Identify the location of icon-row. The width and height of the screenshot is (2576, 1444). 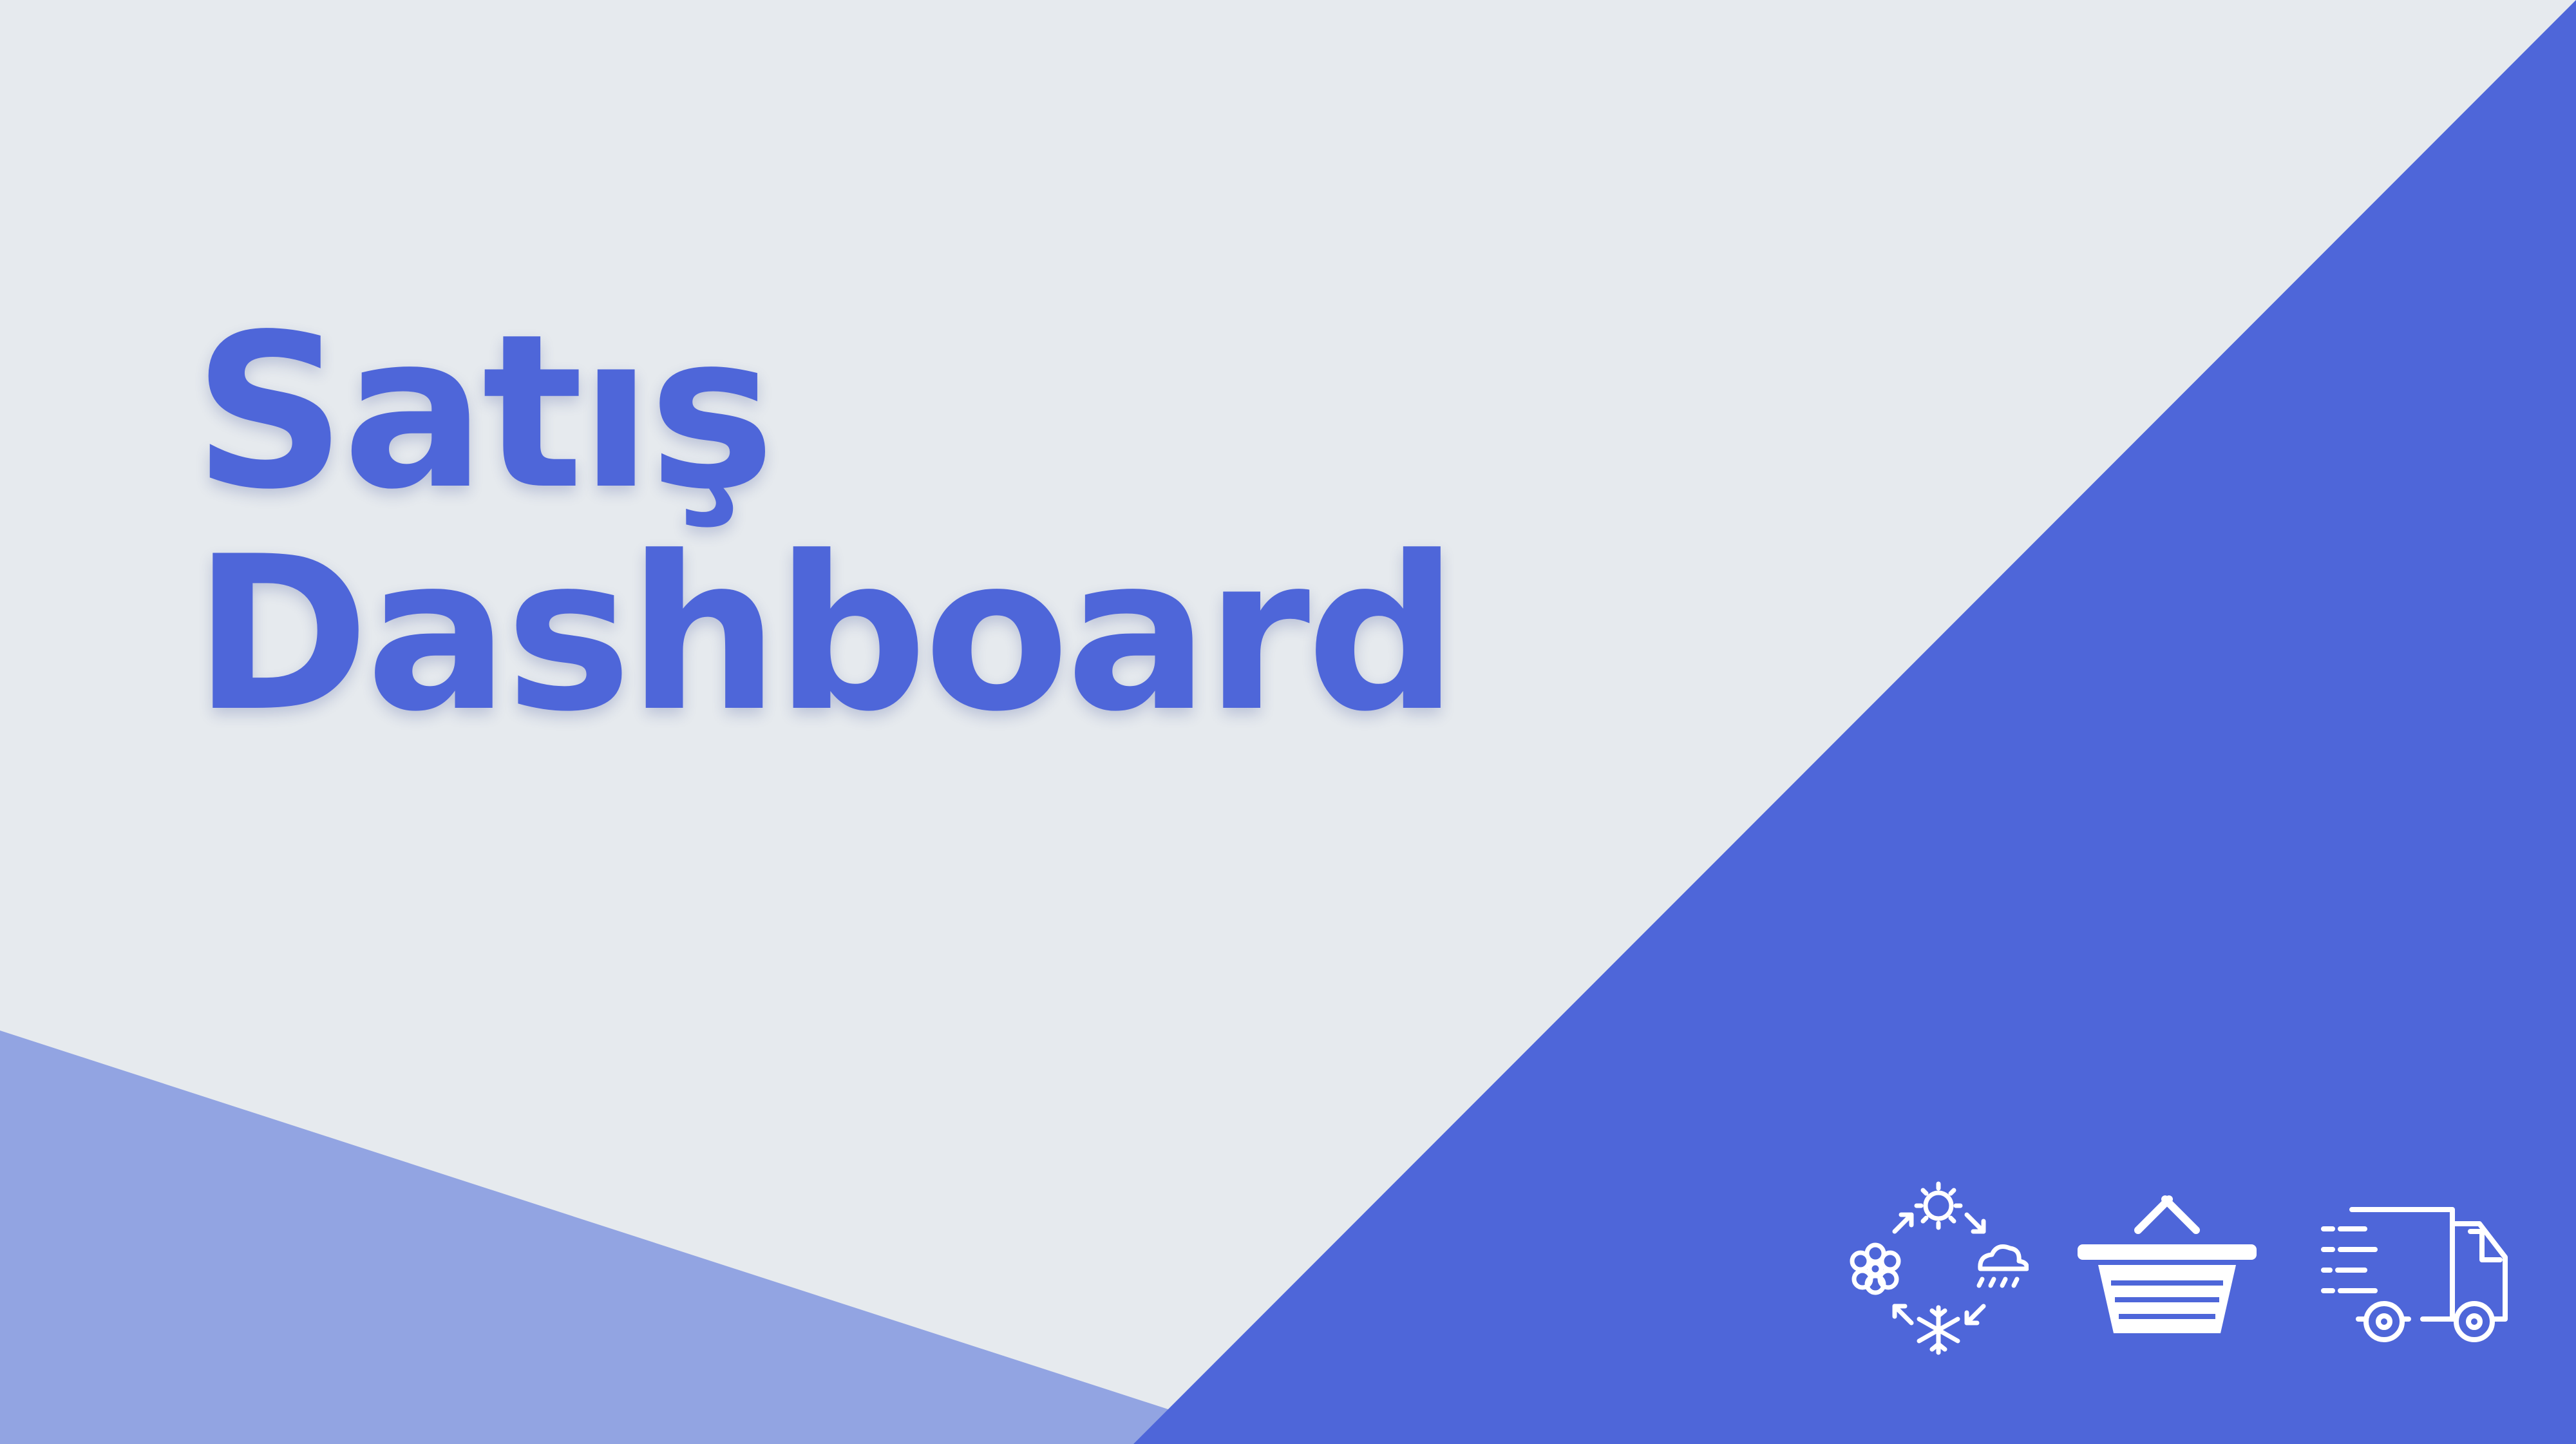
(2183, 1269).